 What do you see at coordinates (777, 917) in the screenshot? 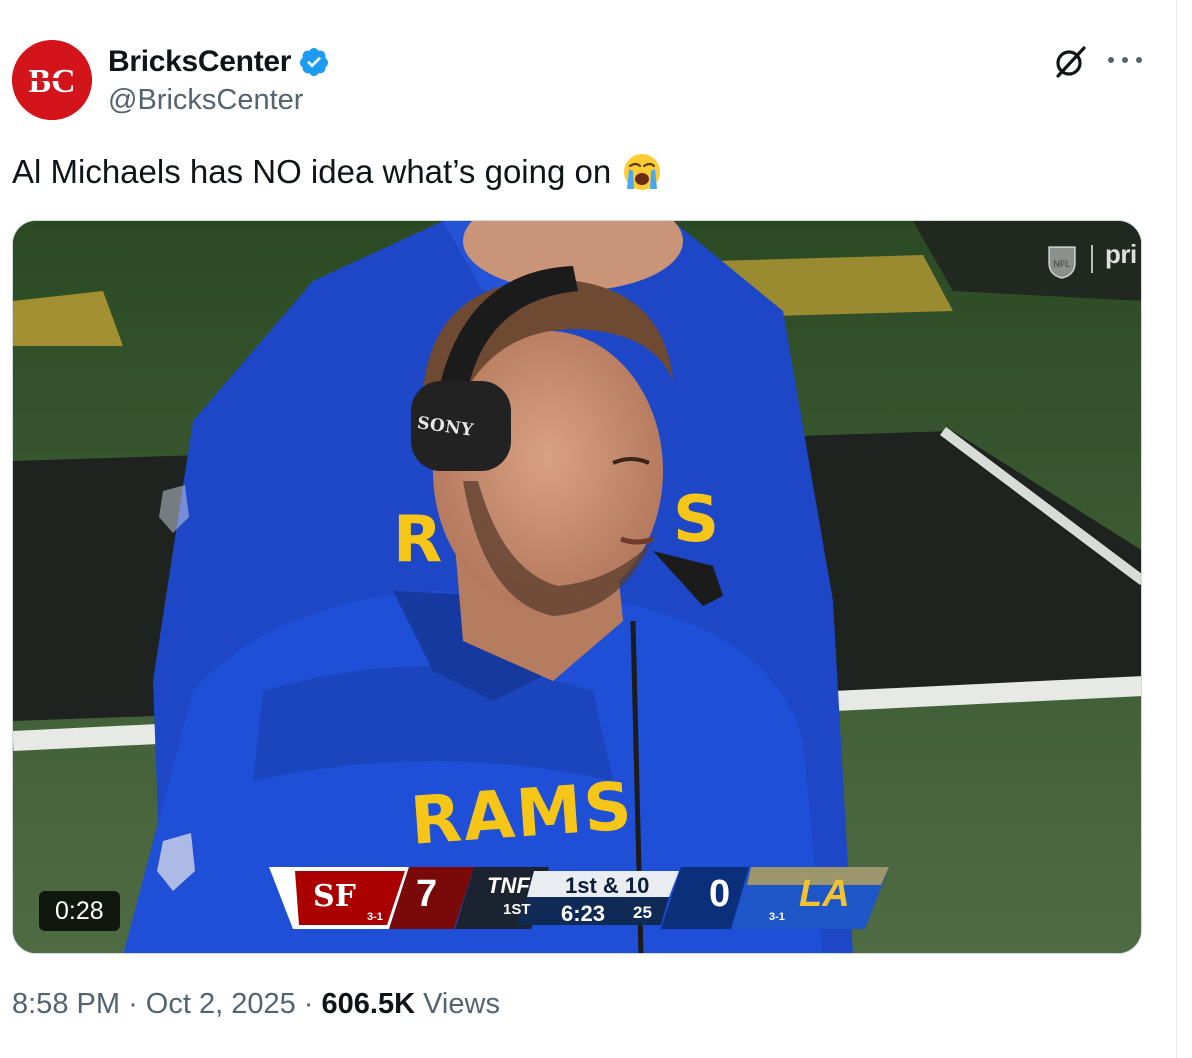
I see `home-record: 3-1` at bounding box center [777, 917].